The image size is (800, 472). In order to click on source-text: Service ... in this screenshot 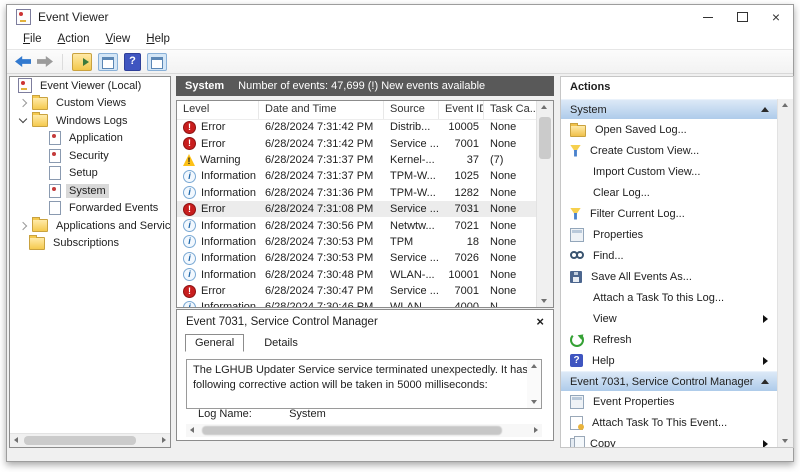, I will do `click(414, 209)`.